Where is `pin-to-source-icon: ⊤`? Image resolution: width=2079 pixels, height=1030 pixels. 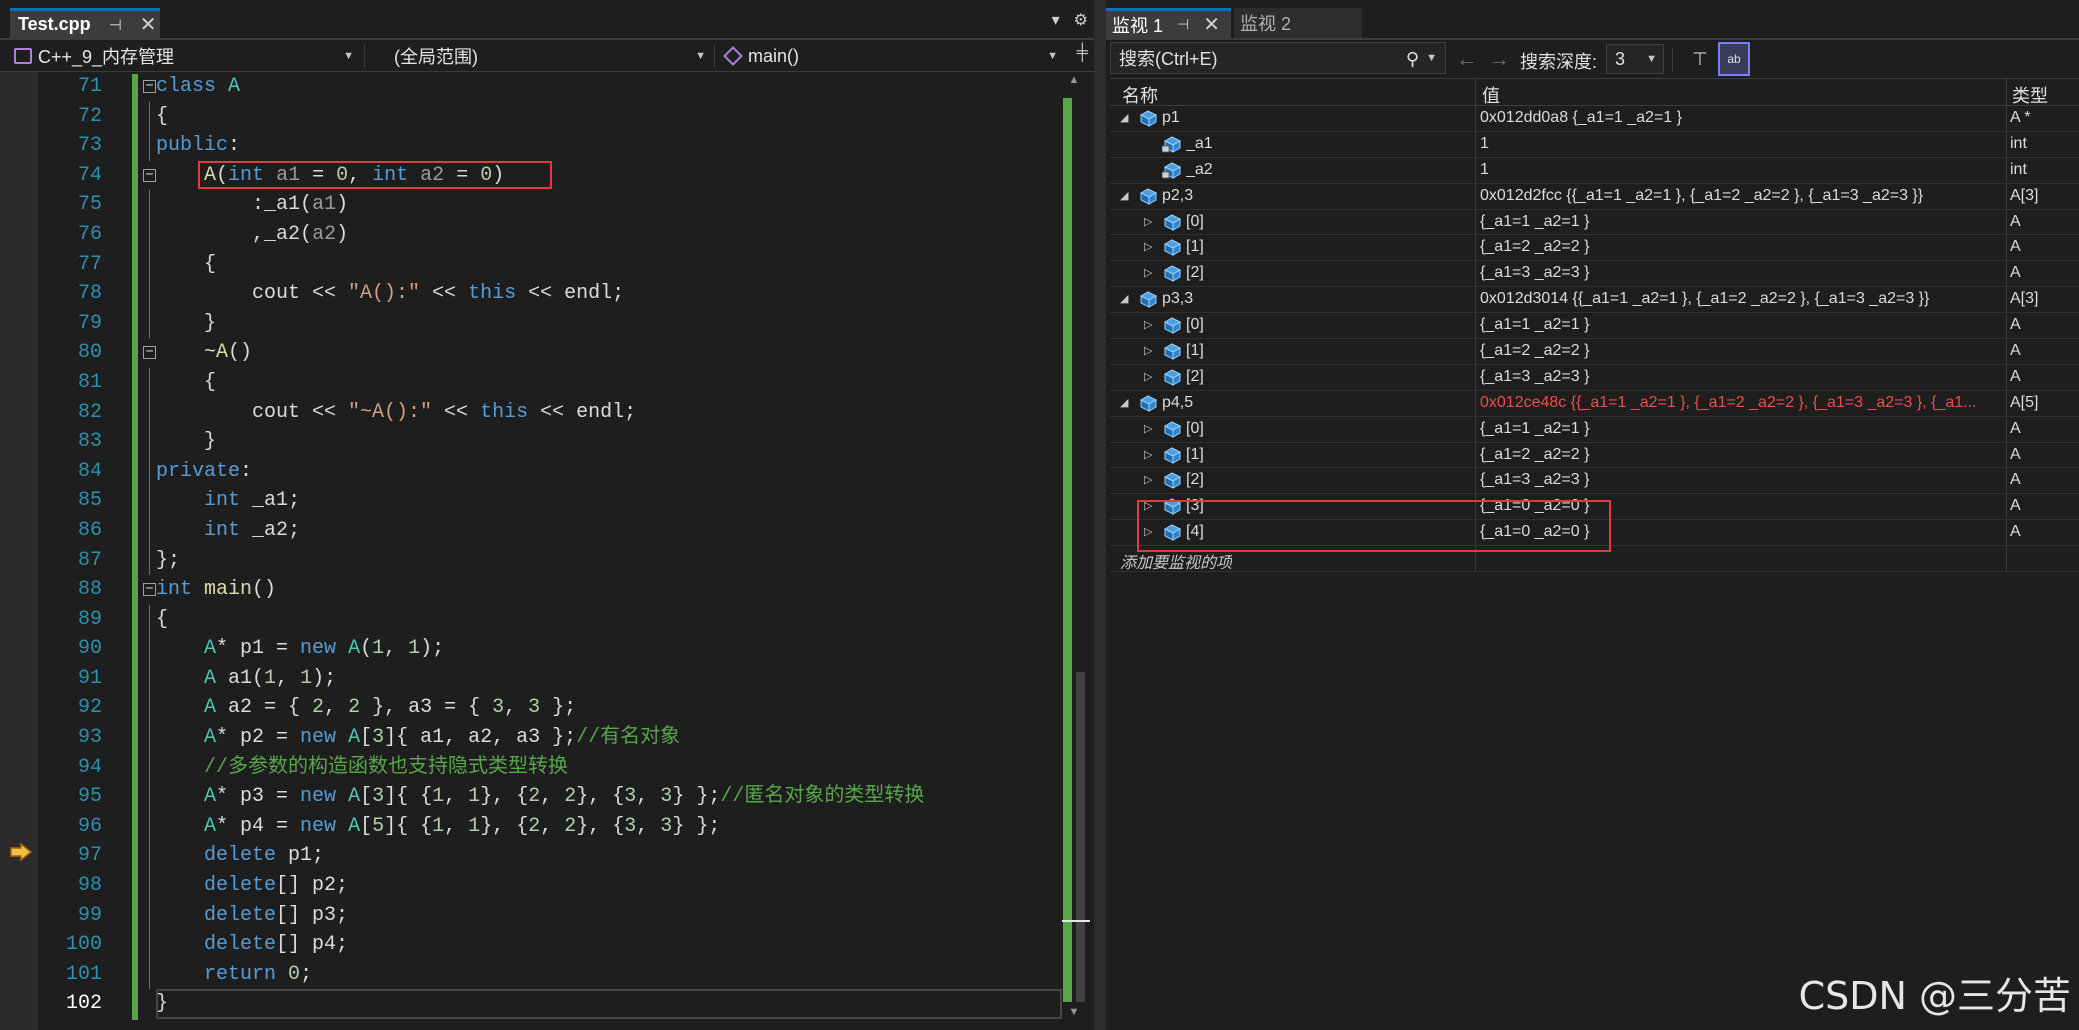
pin-to-source-icon: ⊤ is located at coordinates (1700, 59).